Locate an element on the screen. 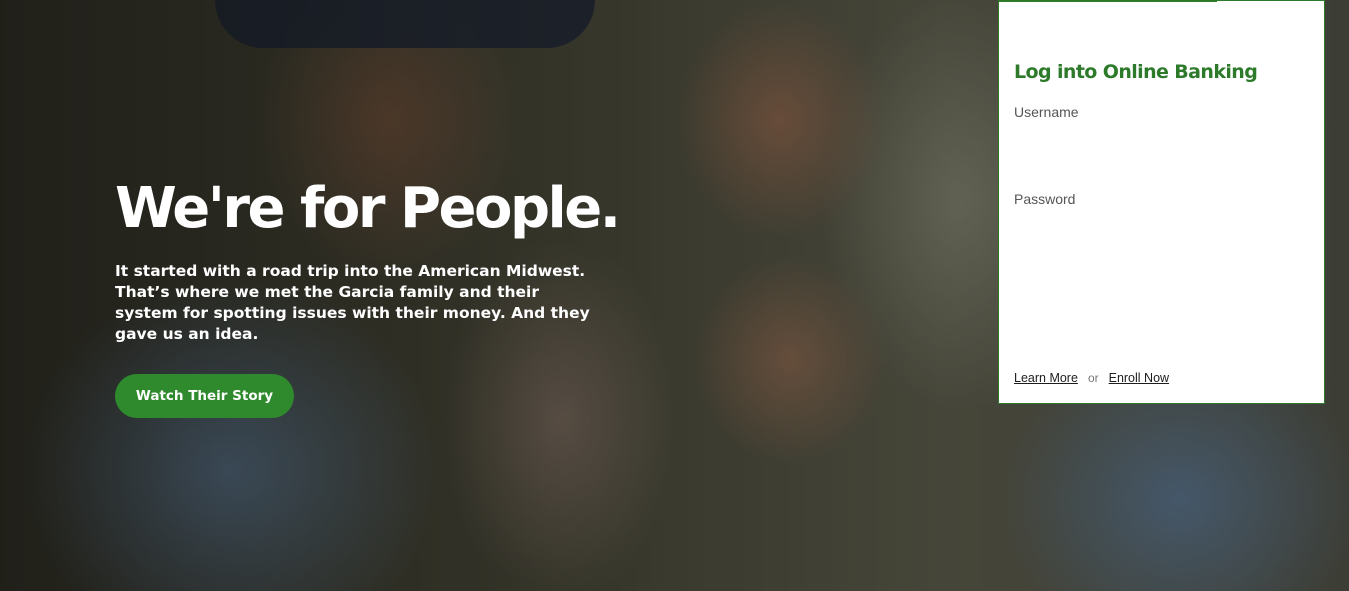  learn-more-link: Learn More is located at coordinates (1046, 378).